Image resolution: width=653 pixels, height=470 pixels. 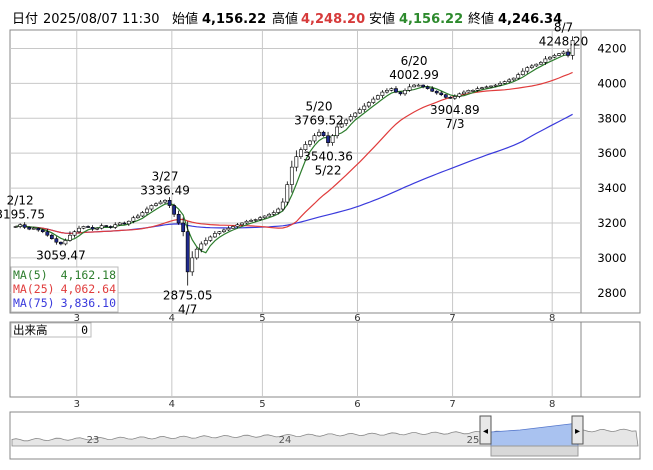 What do you see at coordinates (34, 303) in the screenshot?
I see `legend-ma75-label: MA(75)` at bounding box center [34, 303].